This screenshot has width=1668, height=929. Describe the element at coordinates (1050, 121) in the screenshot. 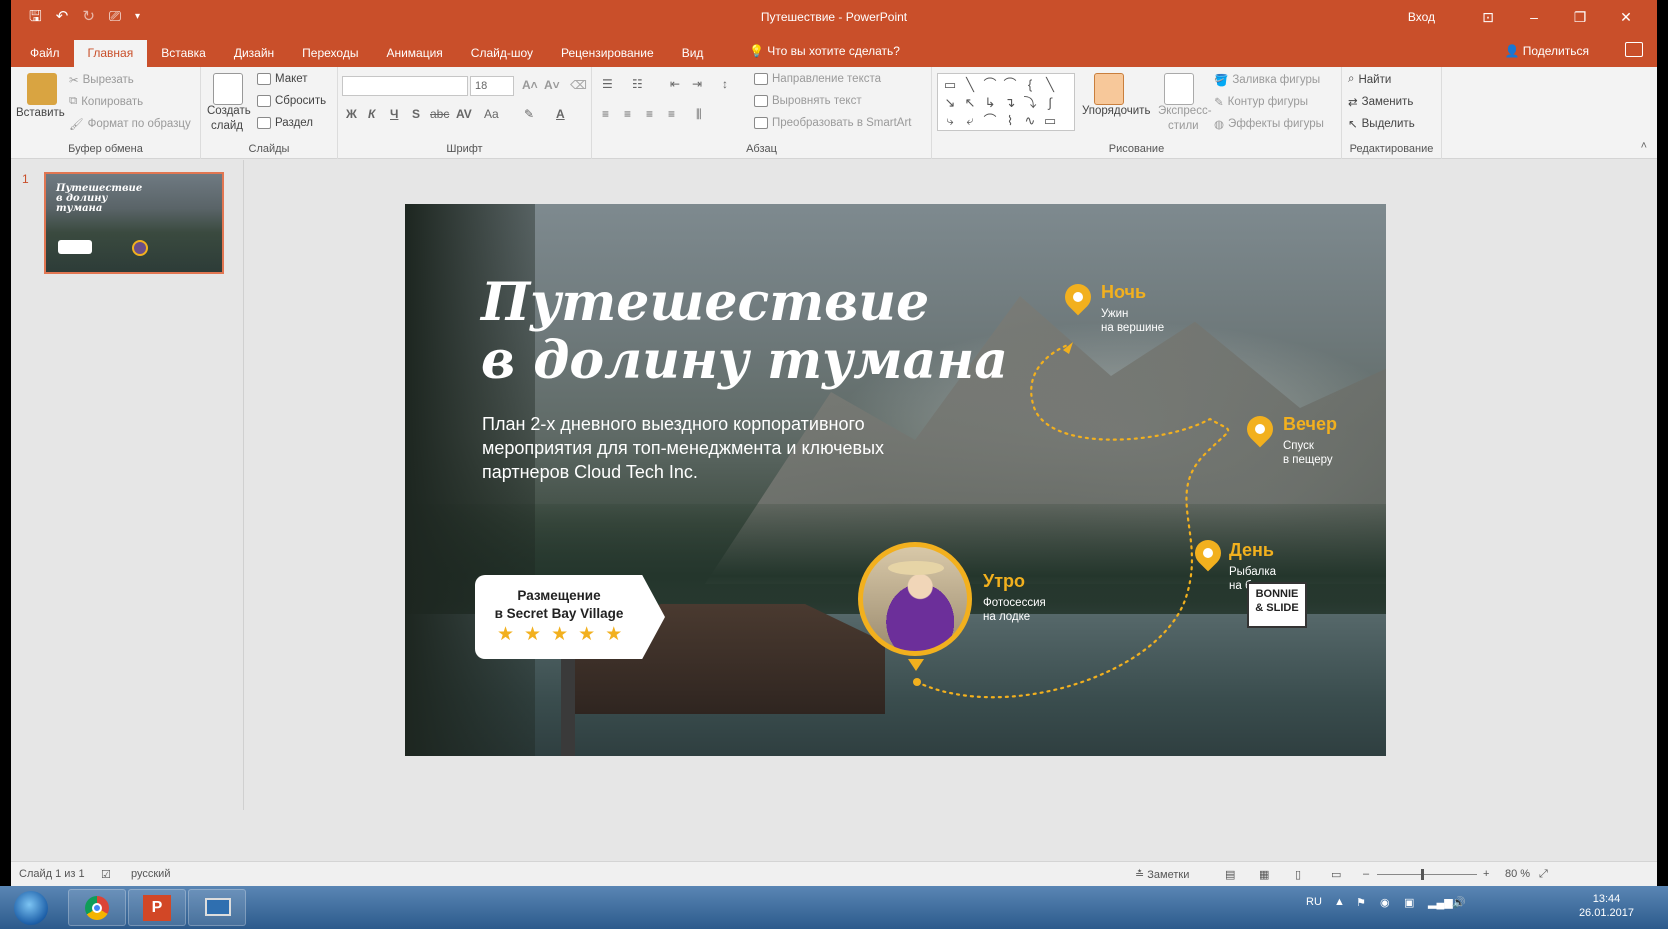

I see `shape-box-icon: ▭` at that location.